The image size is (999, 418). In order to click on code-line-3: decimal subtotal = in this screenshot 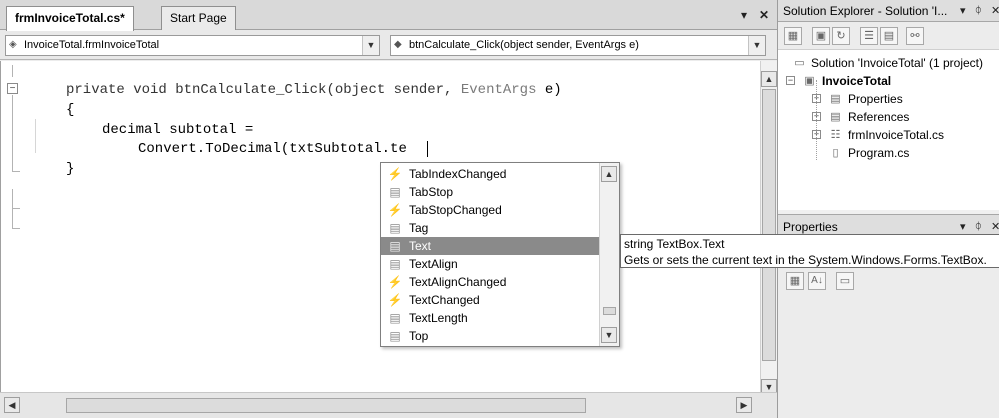, I will do `click(178, 130)`.